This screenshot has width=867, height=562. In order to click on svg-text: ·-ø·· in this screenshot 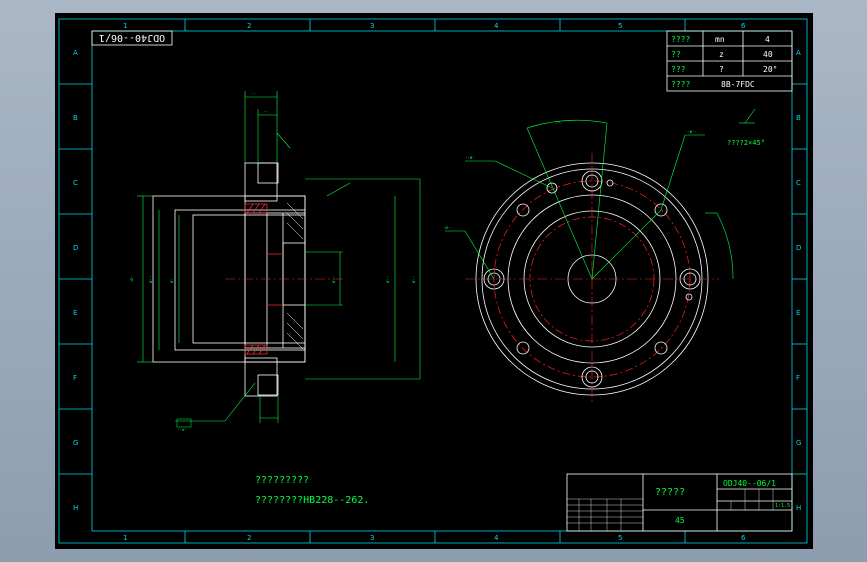, I will do `click(691, 131)`.